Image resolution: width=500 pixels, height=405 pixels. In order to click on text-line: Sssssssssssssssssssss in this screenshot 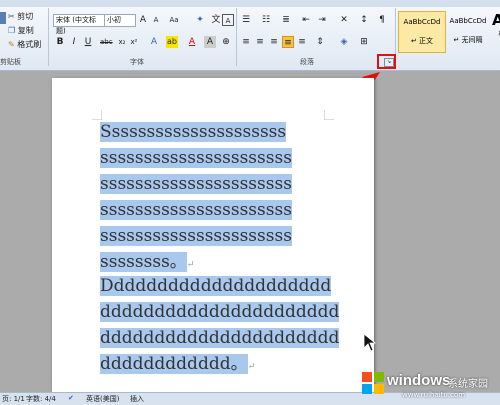, I will do `click(193, 132)`.